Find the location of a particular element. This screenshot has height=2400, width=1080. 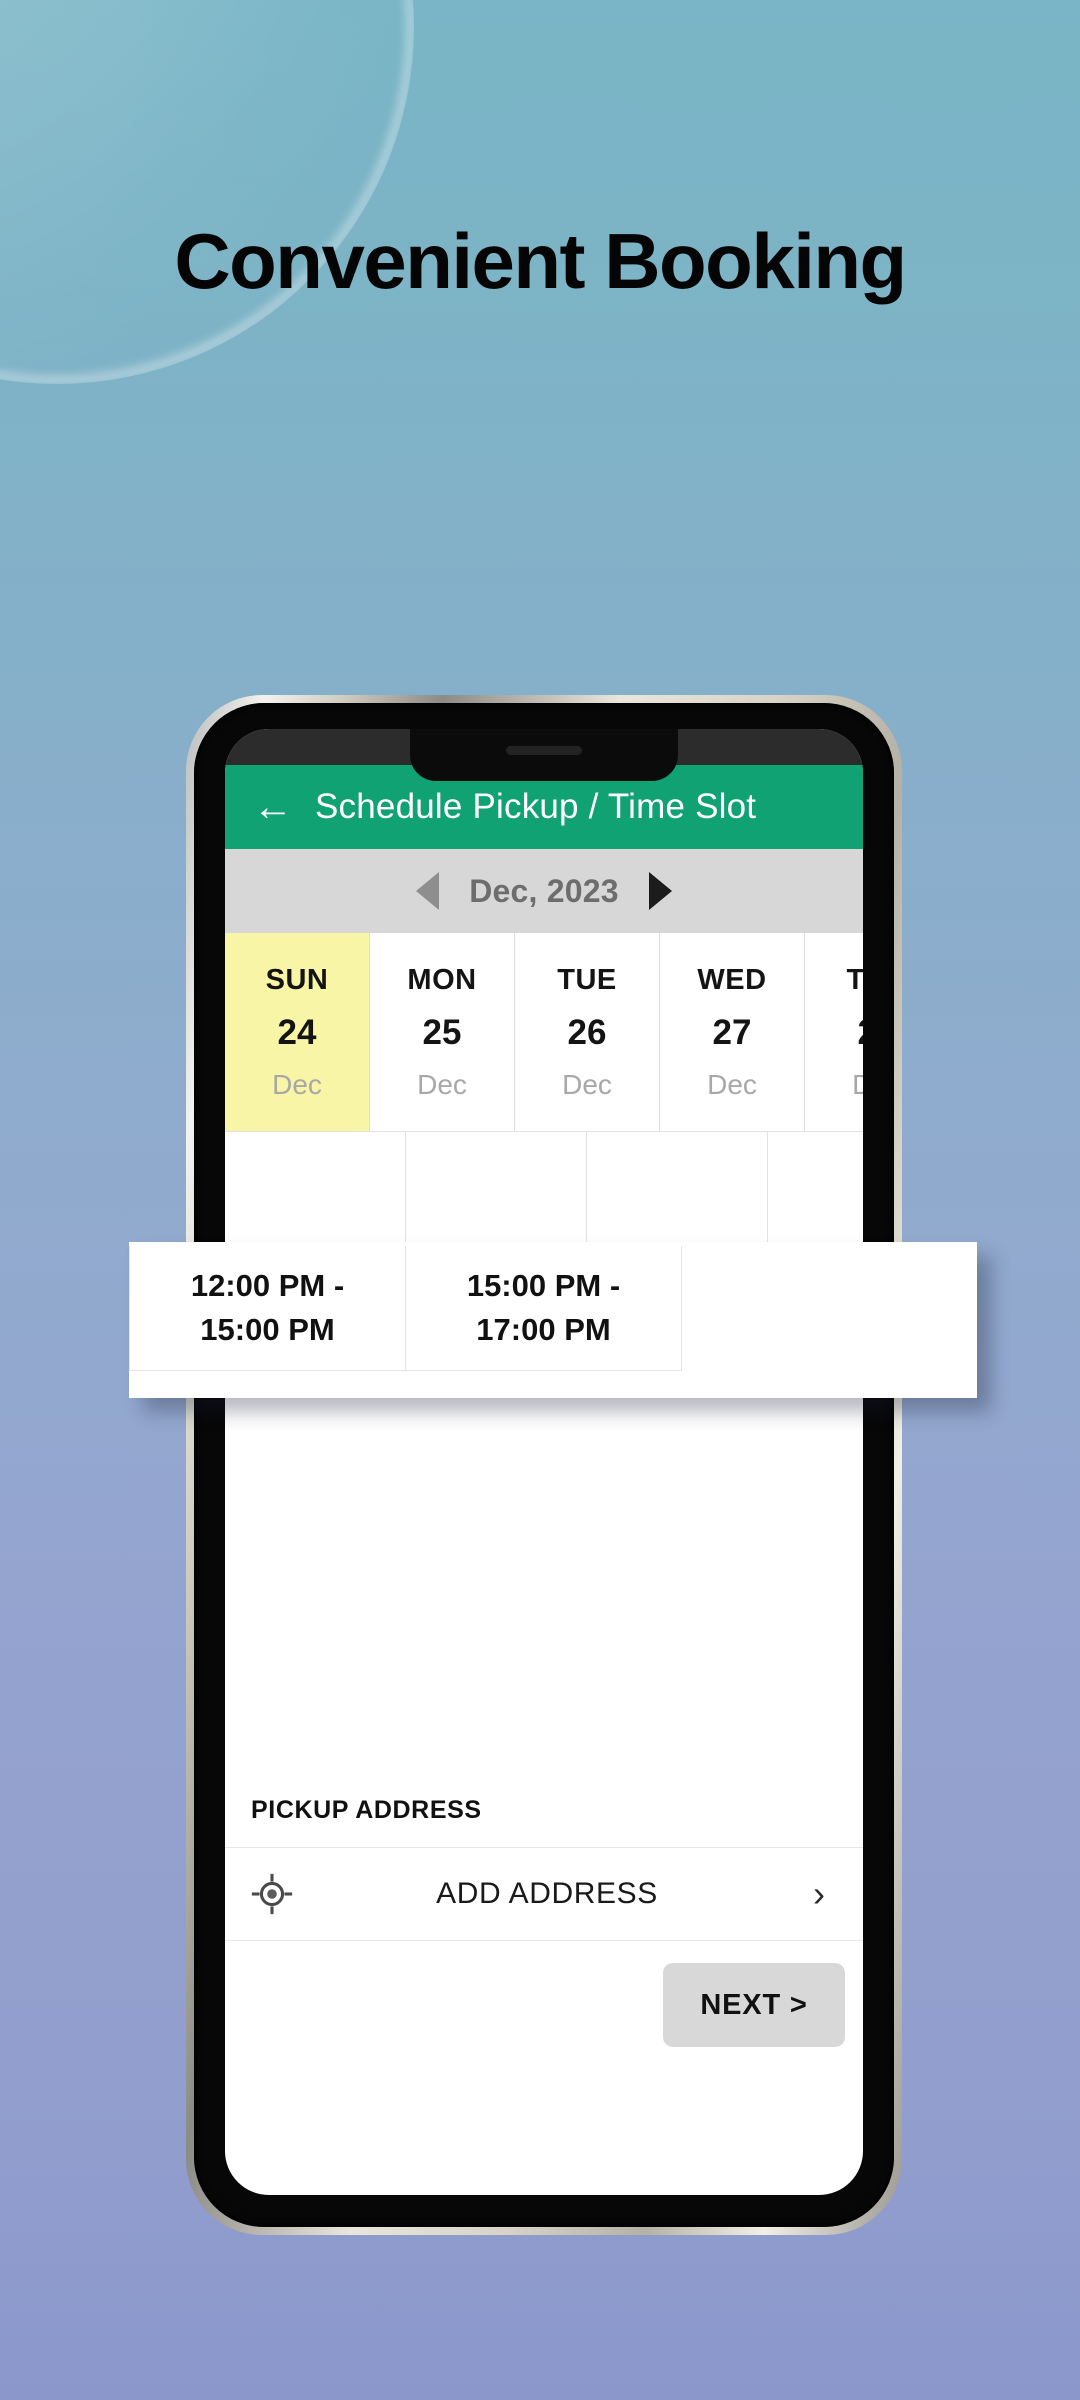

date-strip: SUN 24 Dec MON 25 Dec TUE 26 Dec WED 27 is located at coordinates (544, 1032).